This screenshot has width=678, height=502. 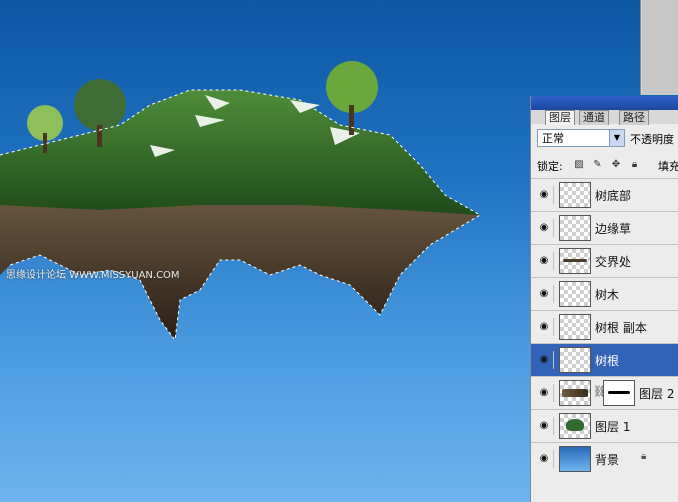 What do you see at coordinates (100, 105) in the screenshot?
I see `tree-left-large` at bounding box center [100, 105].